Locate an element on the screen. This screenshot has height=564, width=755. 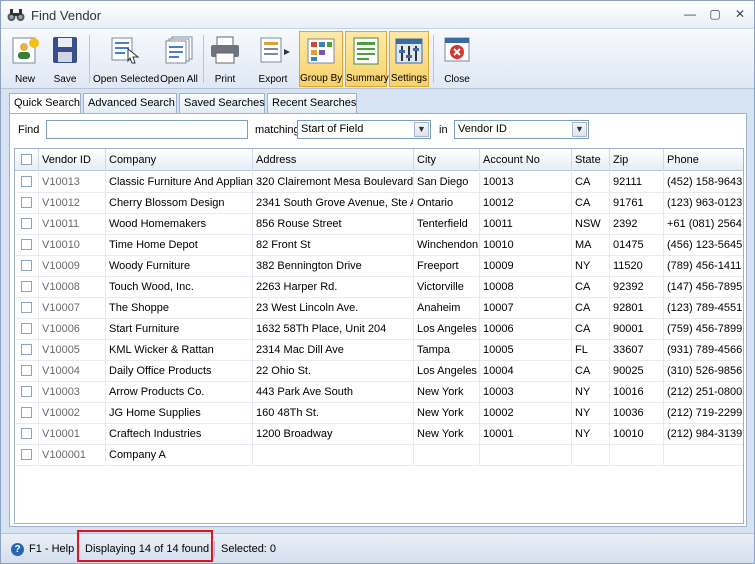
toolbar-separator is located at coordinates (433, 59).